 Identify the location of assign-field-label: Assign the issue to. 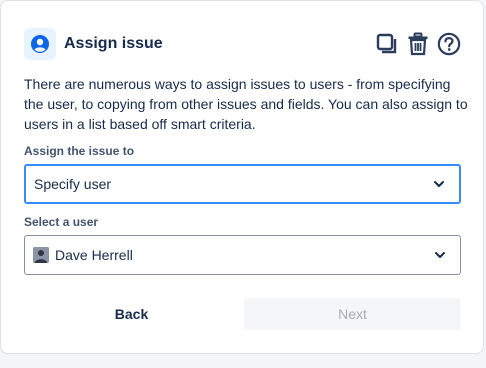
(79, 151).